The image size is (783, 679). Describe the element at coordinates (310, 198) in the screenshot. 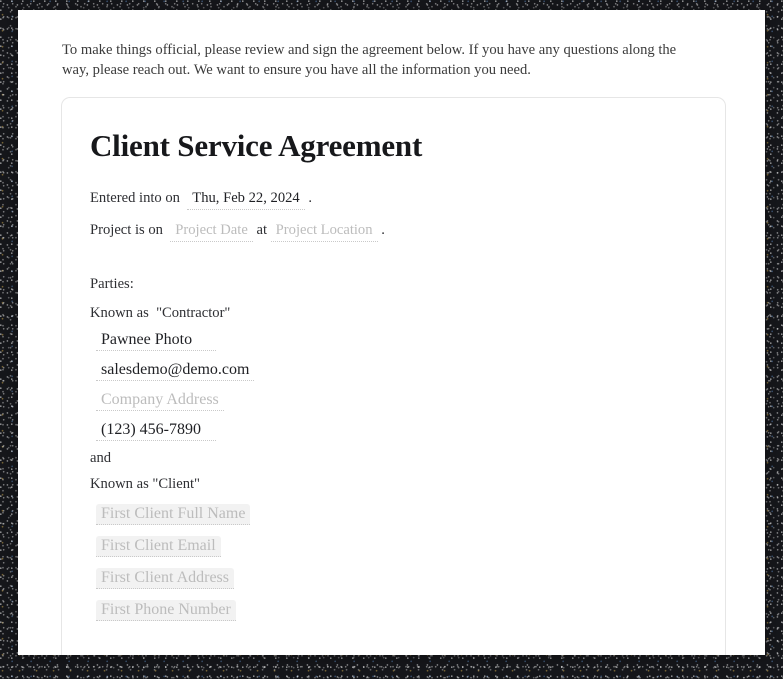

I see `entered-period: .` at that location.